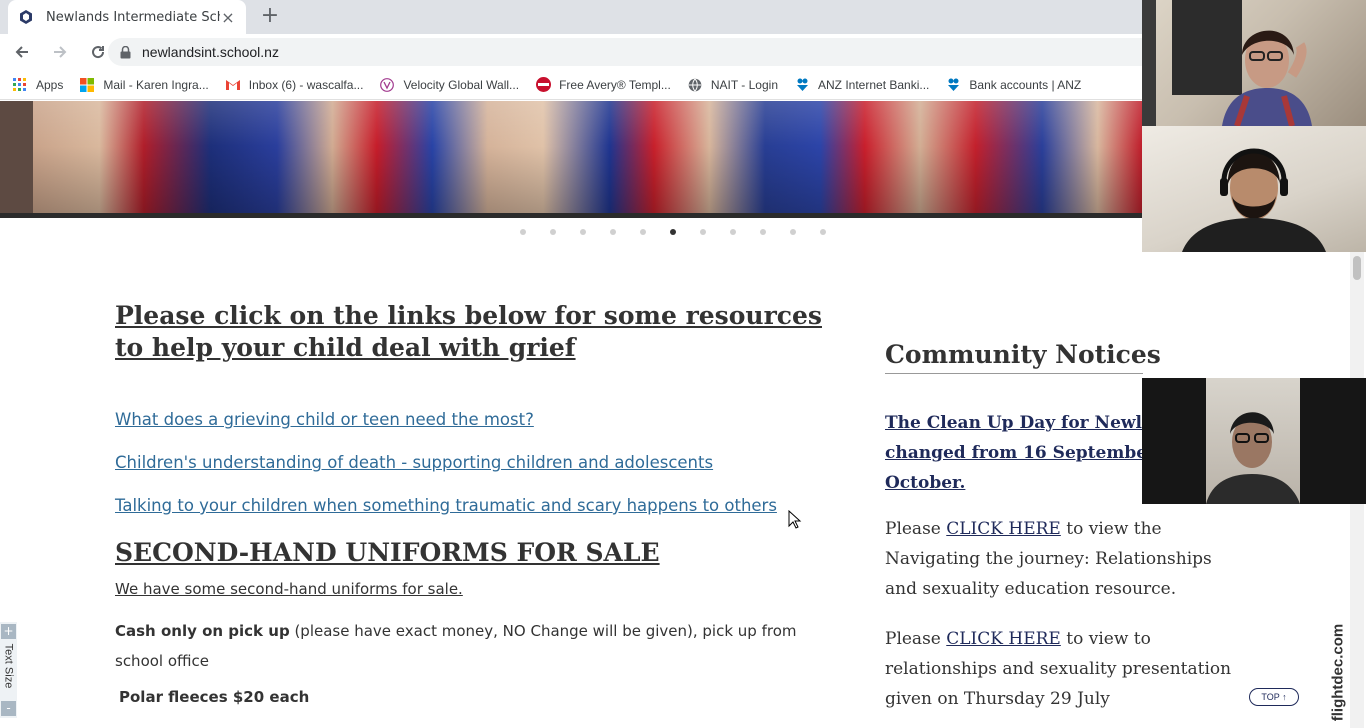  Describe the element at coordinates (50, 84) in the screenshot. I see `bookmark-label: Apps` at that location.